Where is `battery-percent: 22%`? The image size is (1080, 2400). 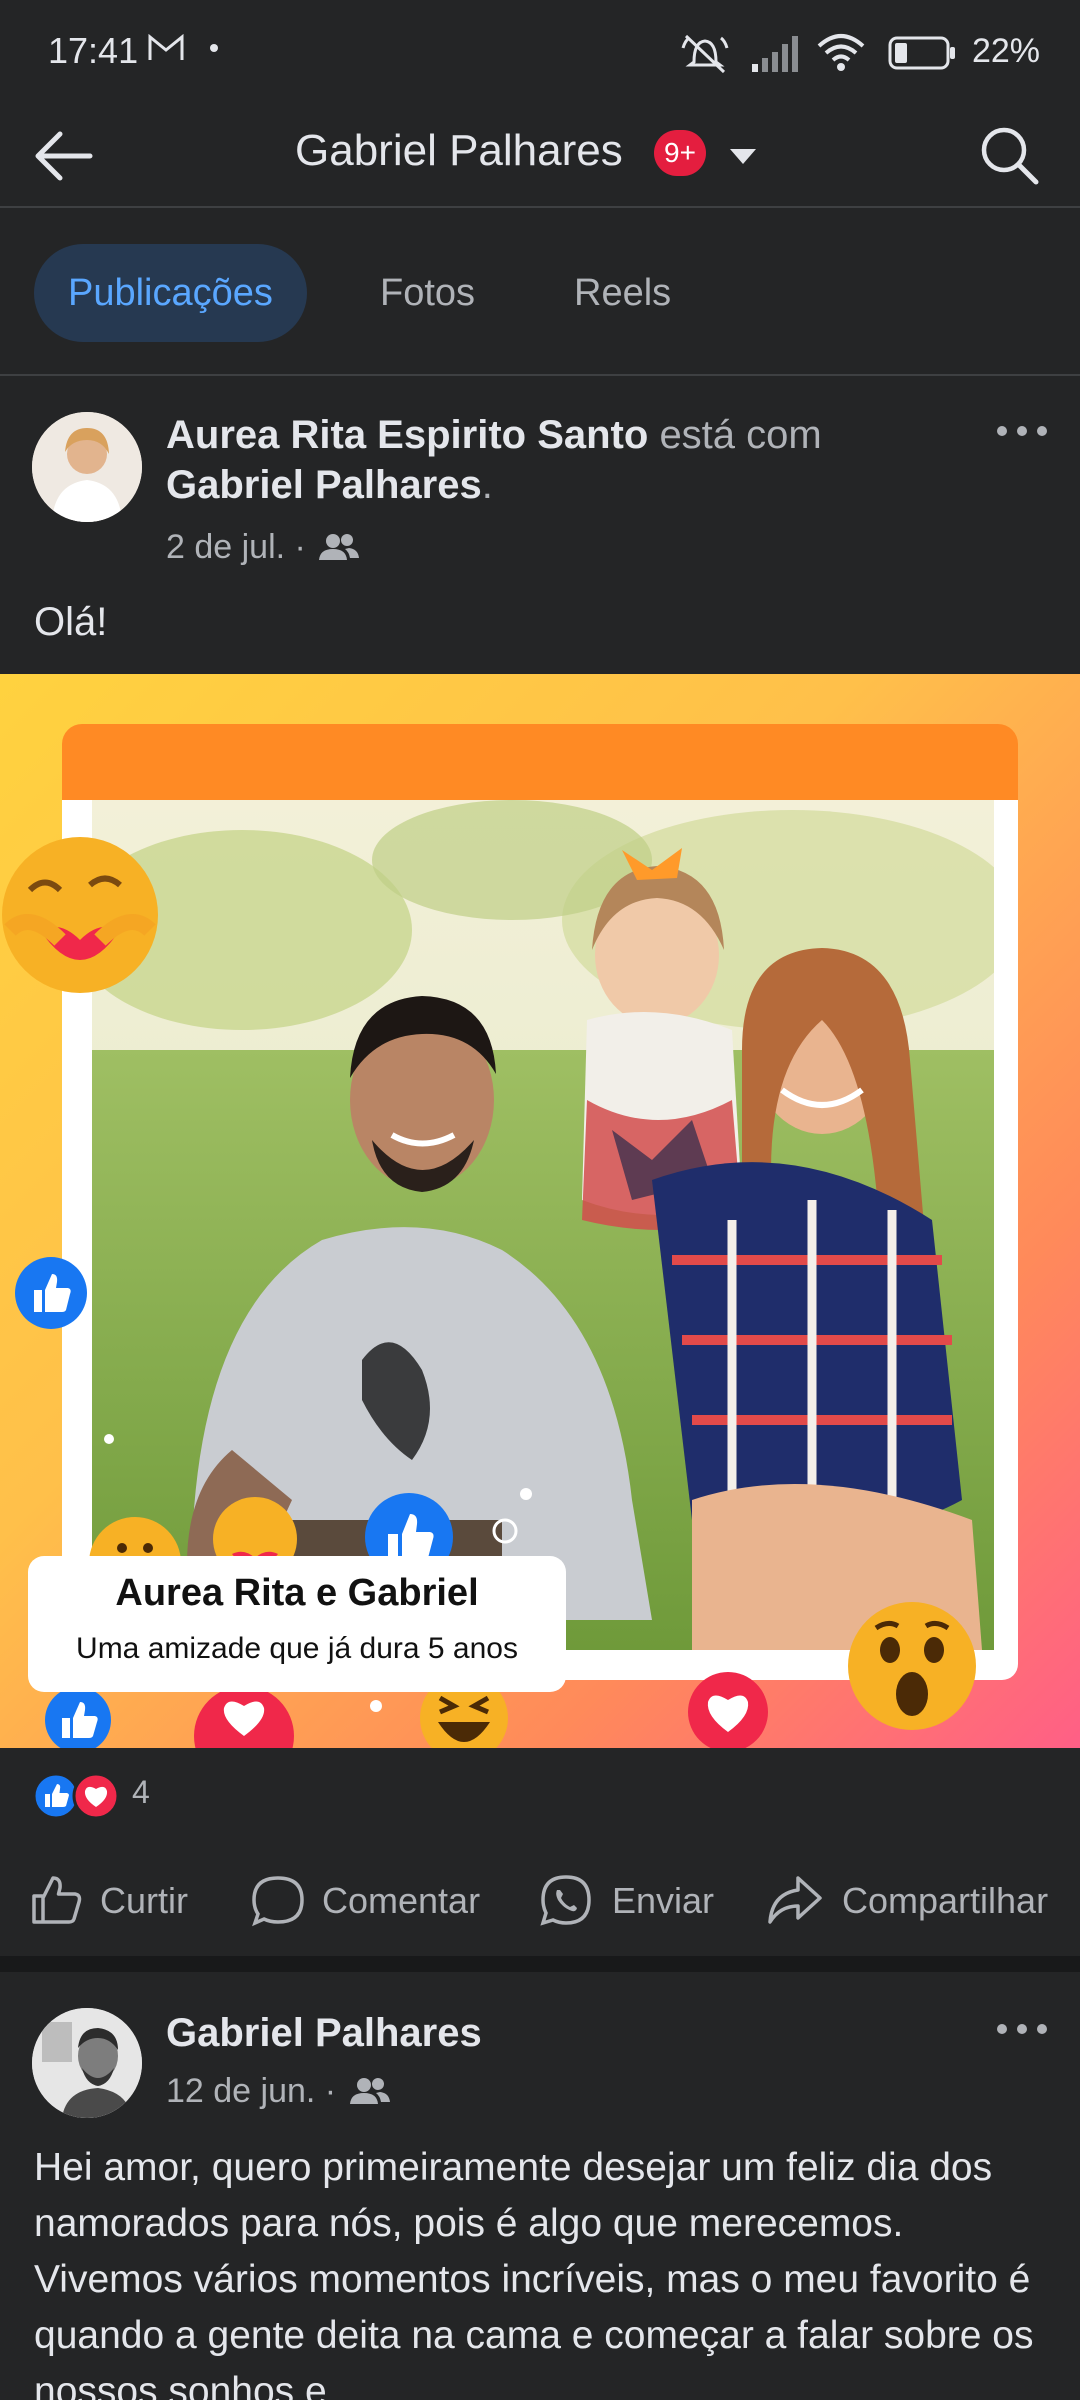
battery-percent: 22% is located at coordinates (1005, 51).